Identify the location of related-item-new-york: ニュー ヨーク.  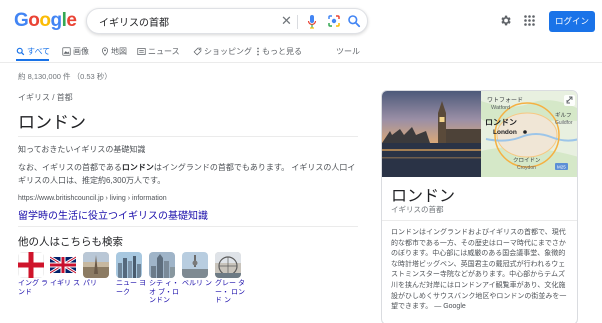
(131, 274).